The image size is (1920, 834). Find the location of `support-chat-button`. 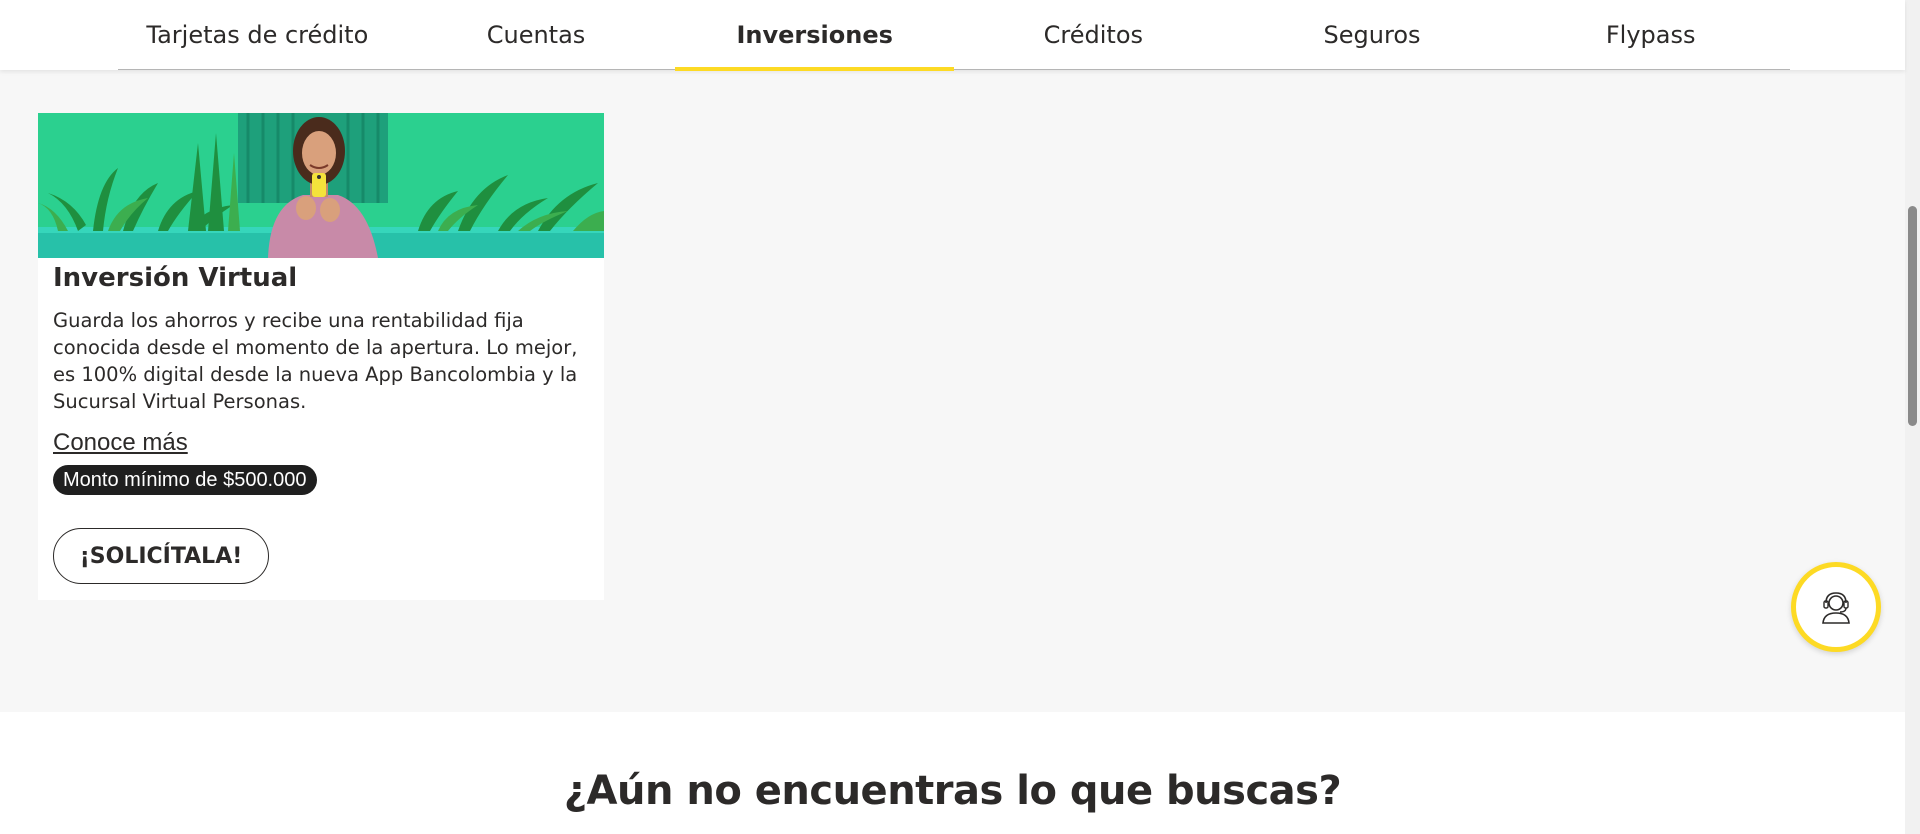

support-chat-button is located at coordinates (1836, 607).